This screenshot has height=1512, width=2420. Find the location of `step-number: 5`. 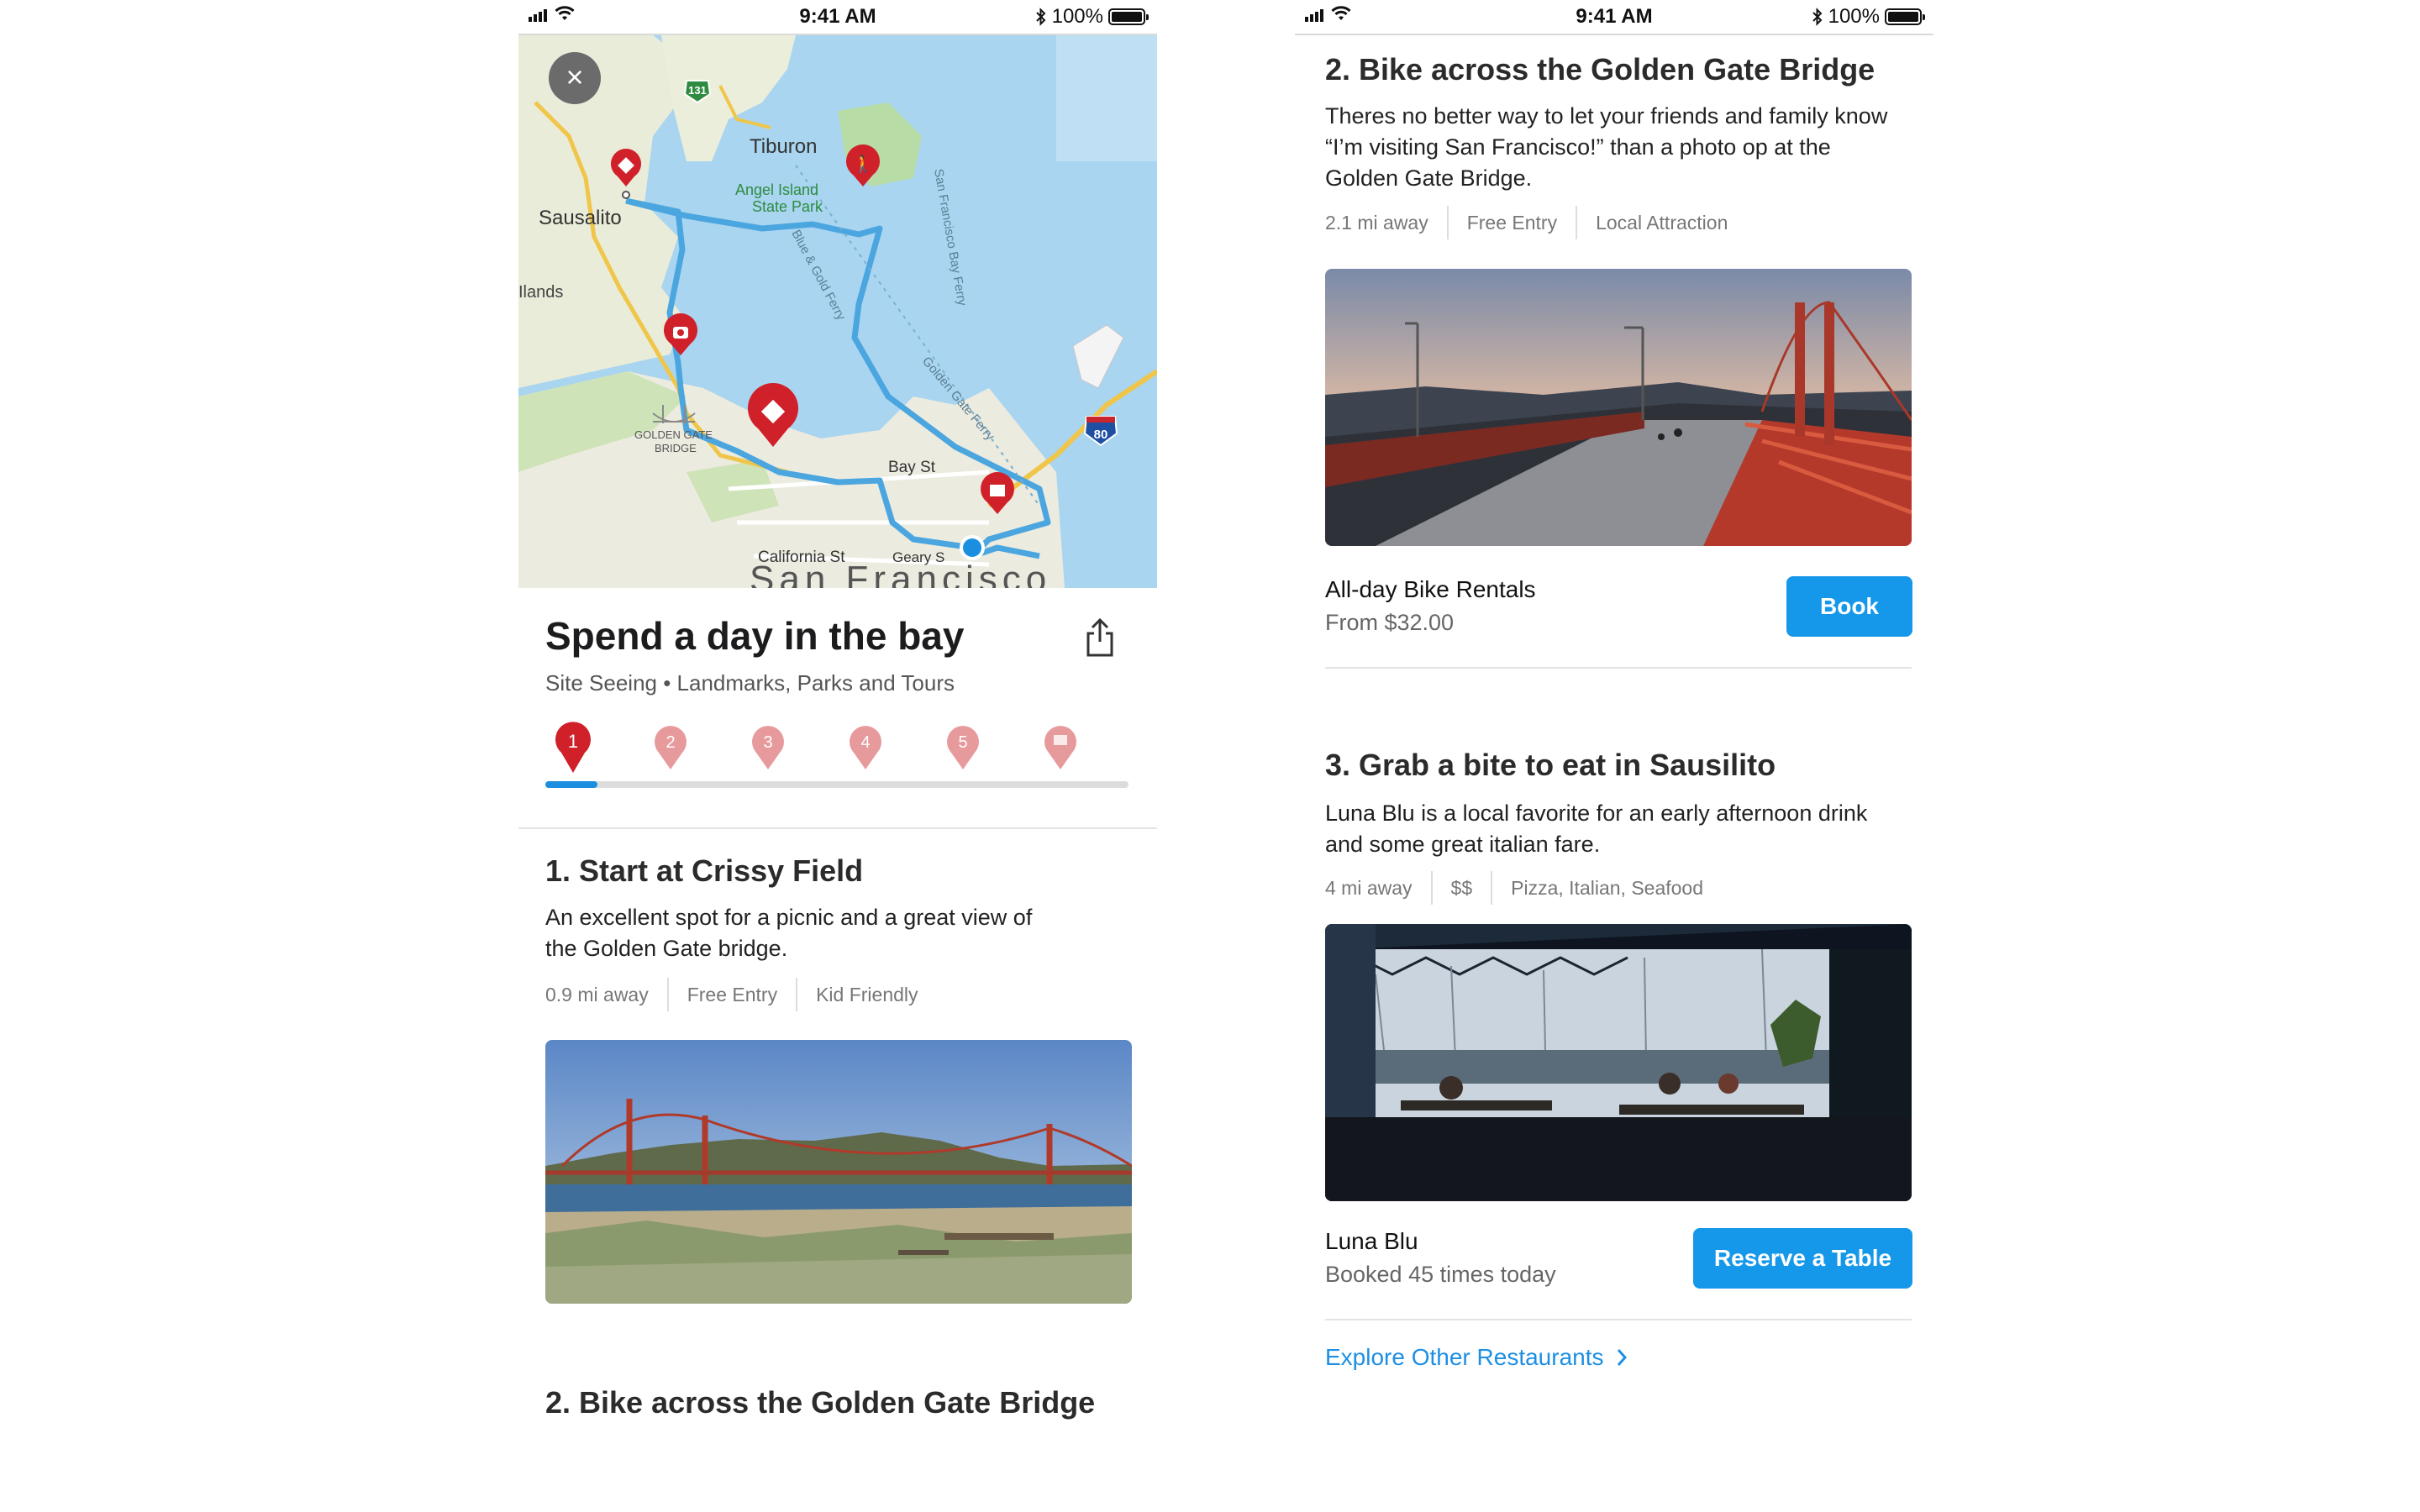

step-number: 5 is located at coordinates (962, 742).